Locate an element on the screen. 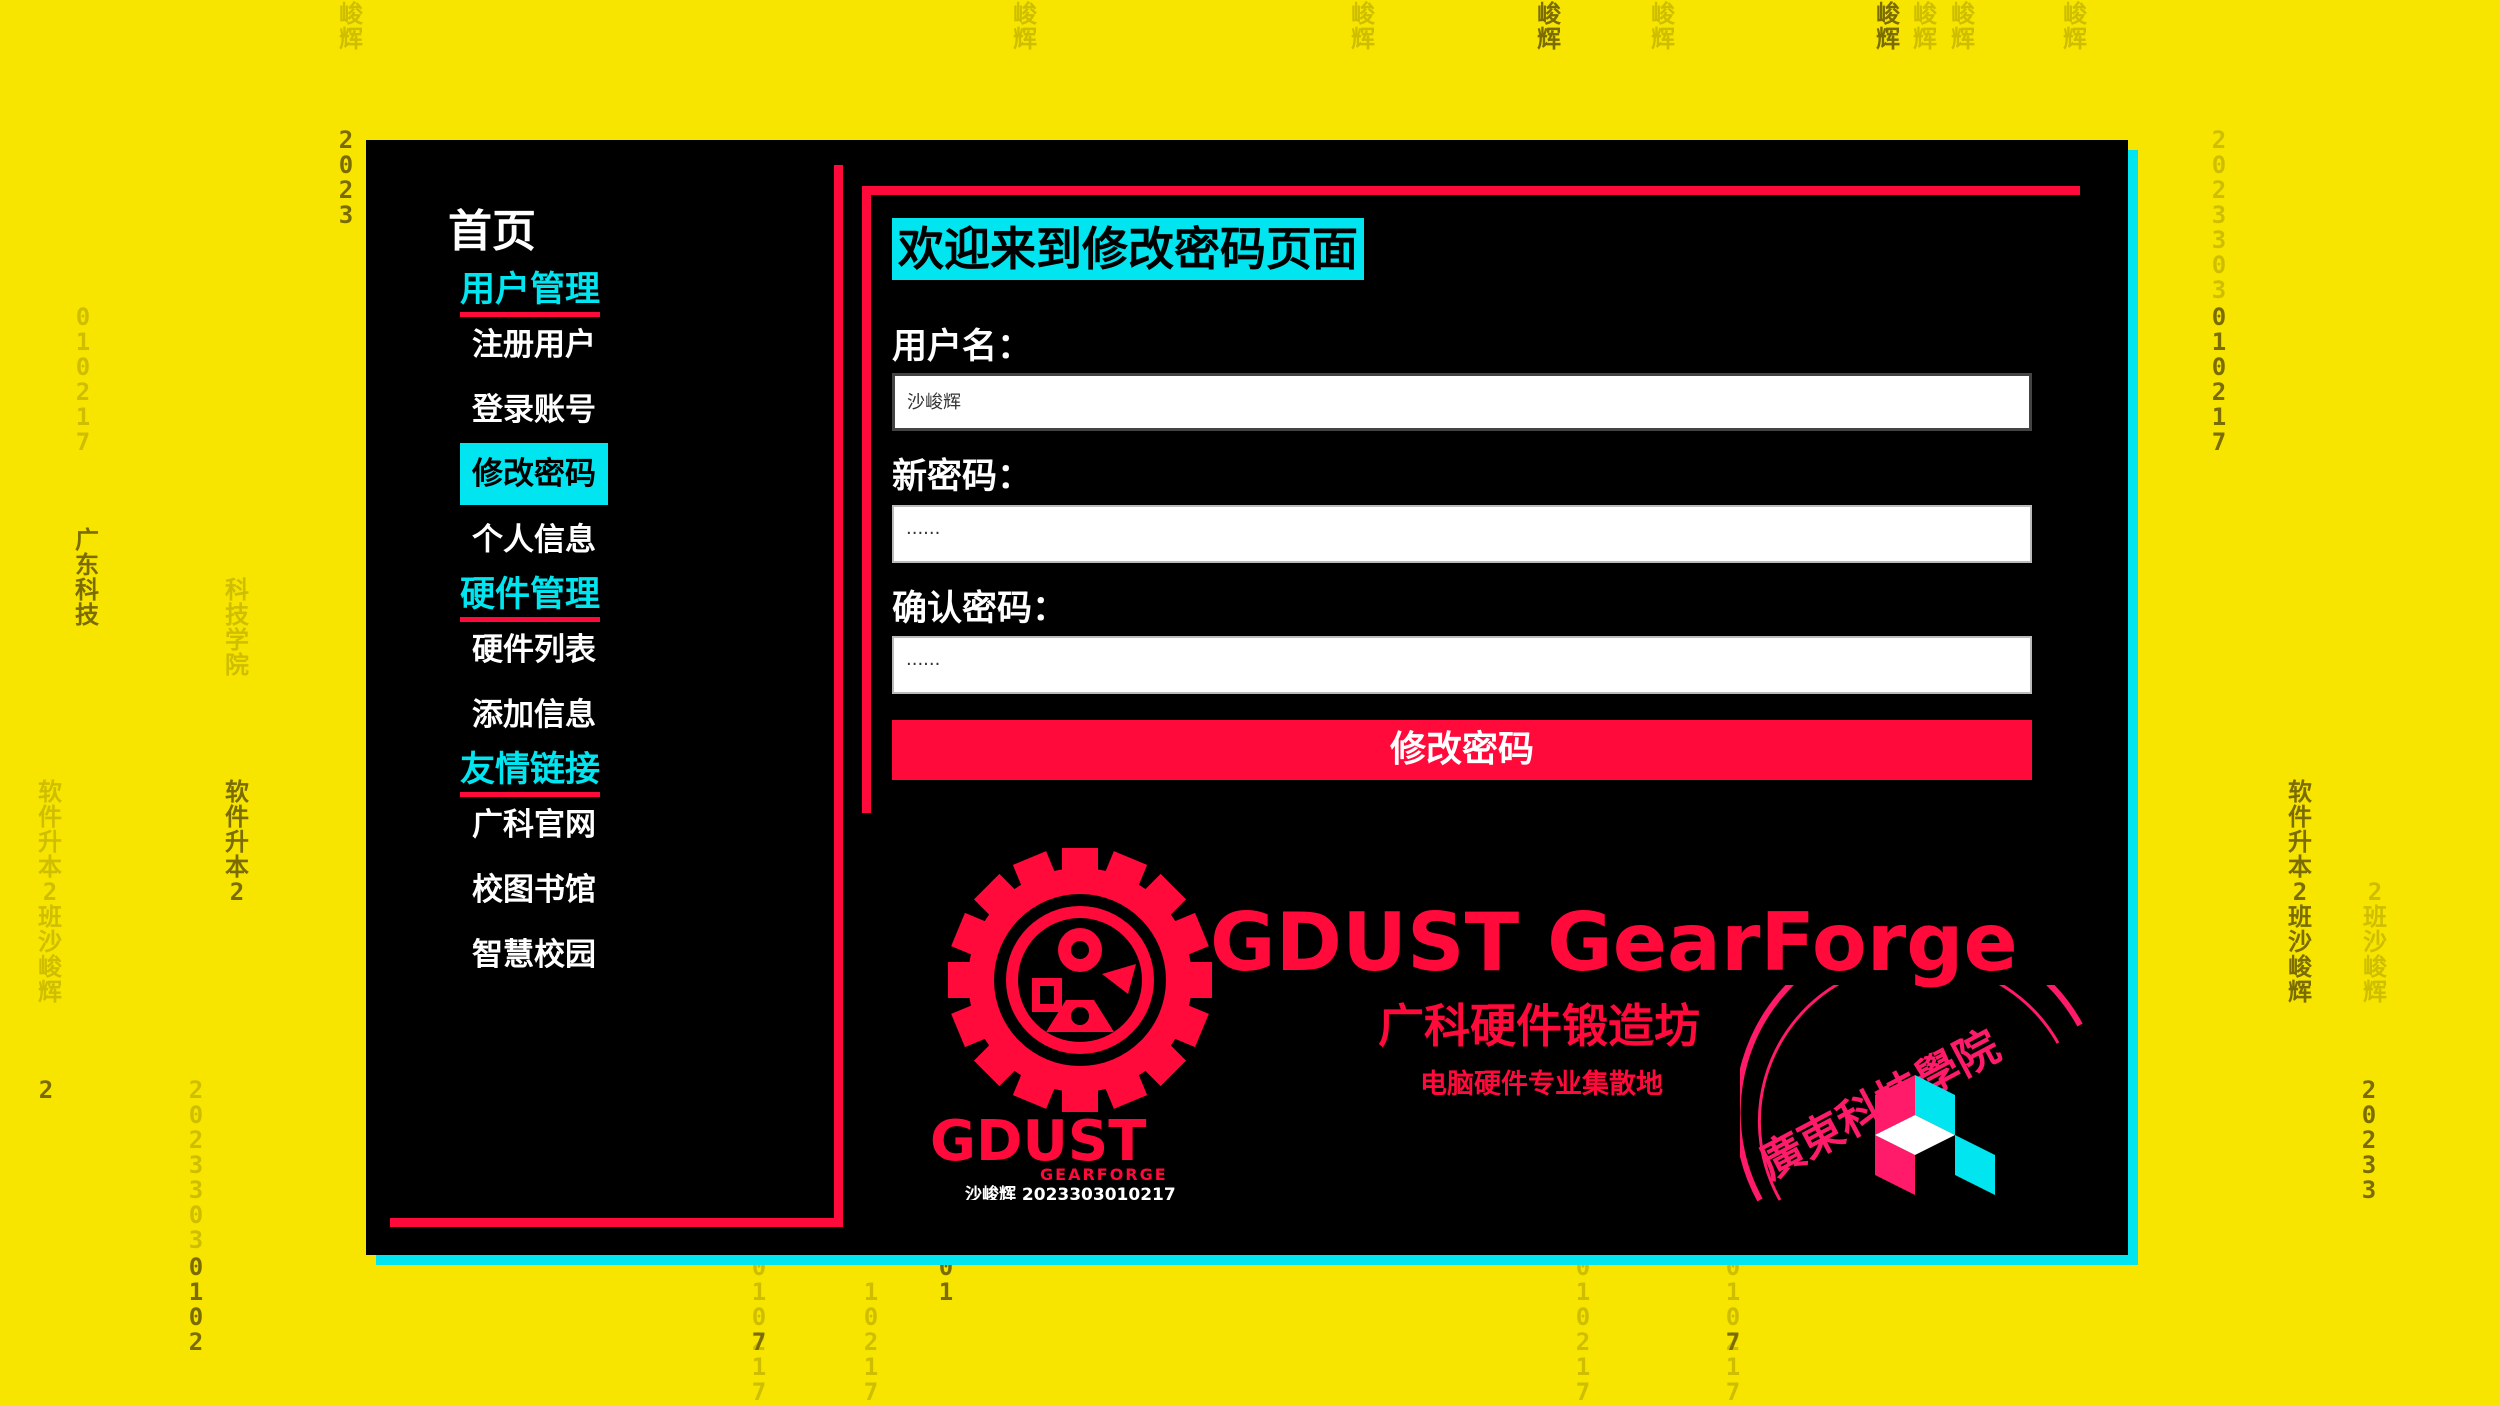  confirm-password-input: ······ is located at coordinates (1462, 665).